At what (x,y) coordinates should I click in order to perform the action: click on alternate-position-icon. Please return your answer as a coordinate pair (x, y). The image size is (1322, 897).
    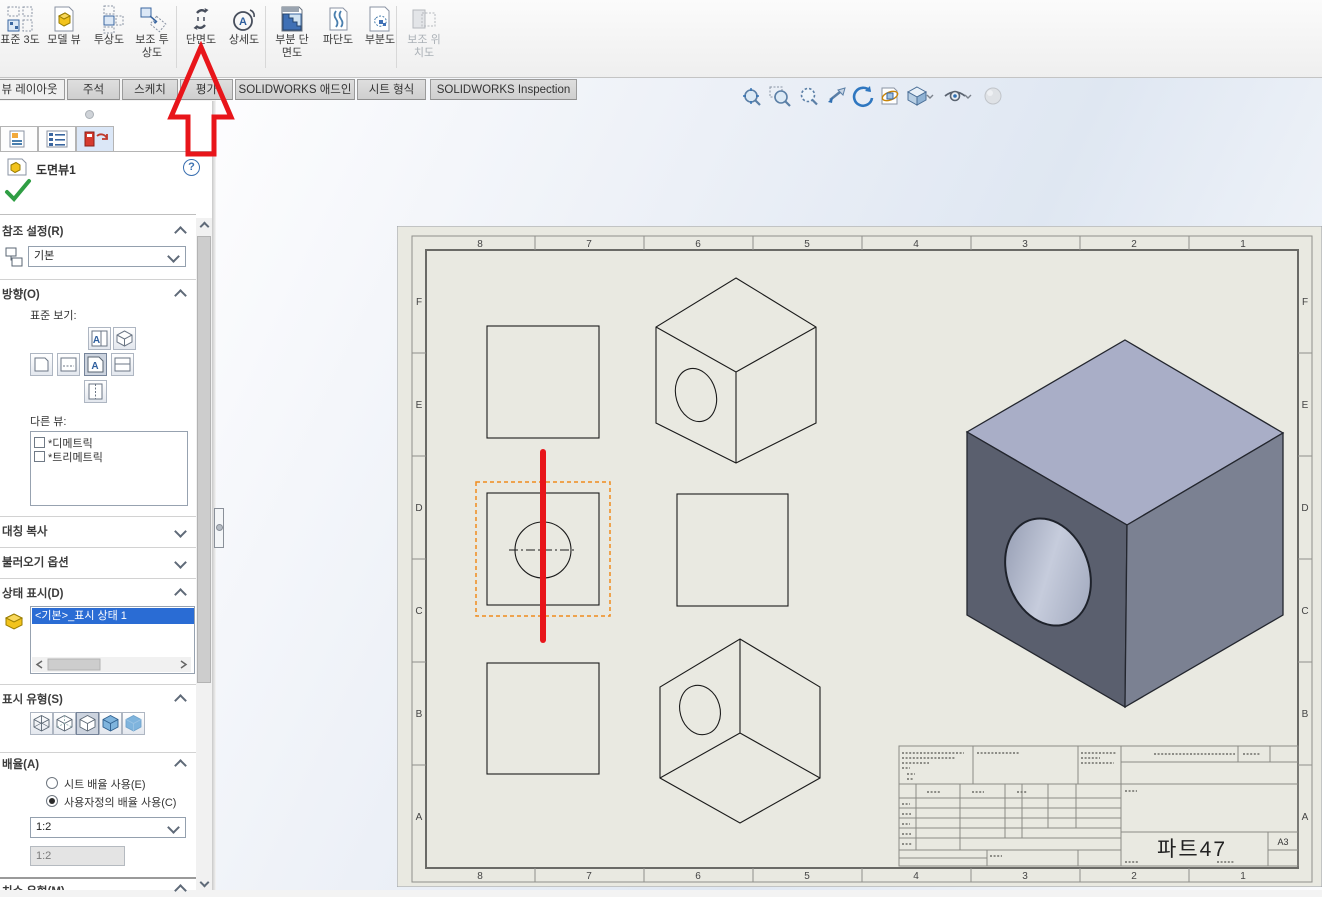
    Looking at the image, I should click on (424, 19).